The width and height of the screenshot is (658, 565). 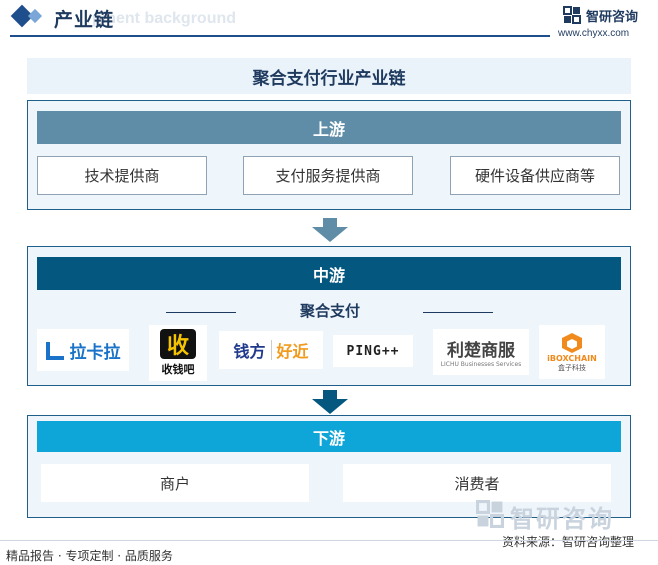 I want to click on main-title-box: 聚合支付行业产业链, so click(x=329, y=76).